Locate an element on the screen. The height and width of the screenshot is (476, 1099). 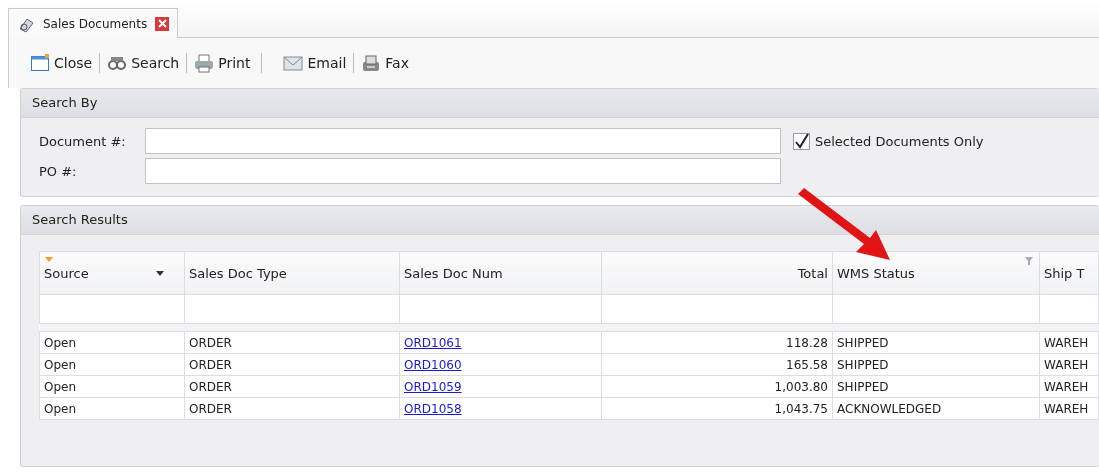
document-link: ORD1059 is located at coordinates (433, 386).